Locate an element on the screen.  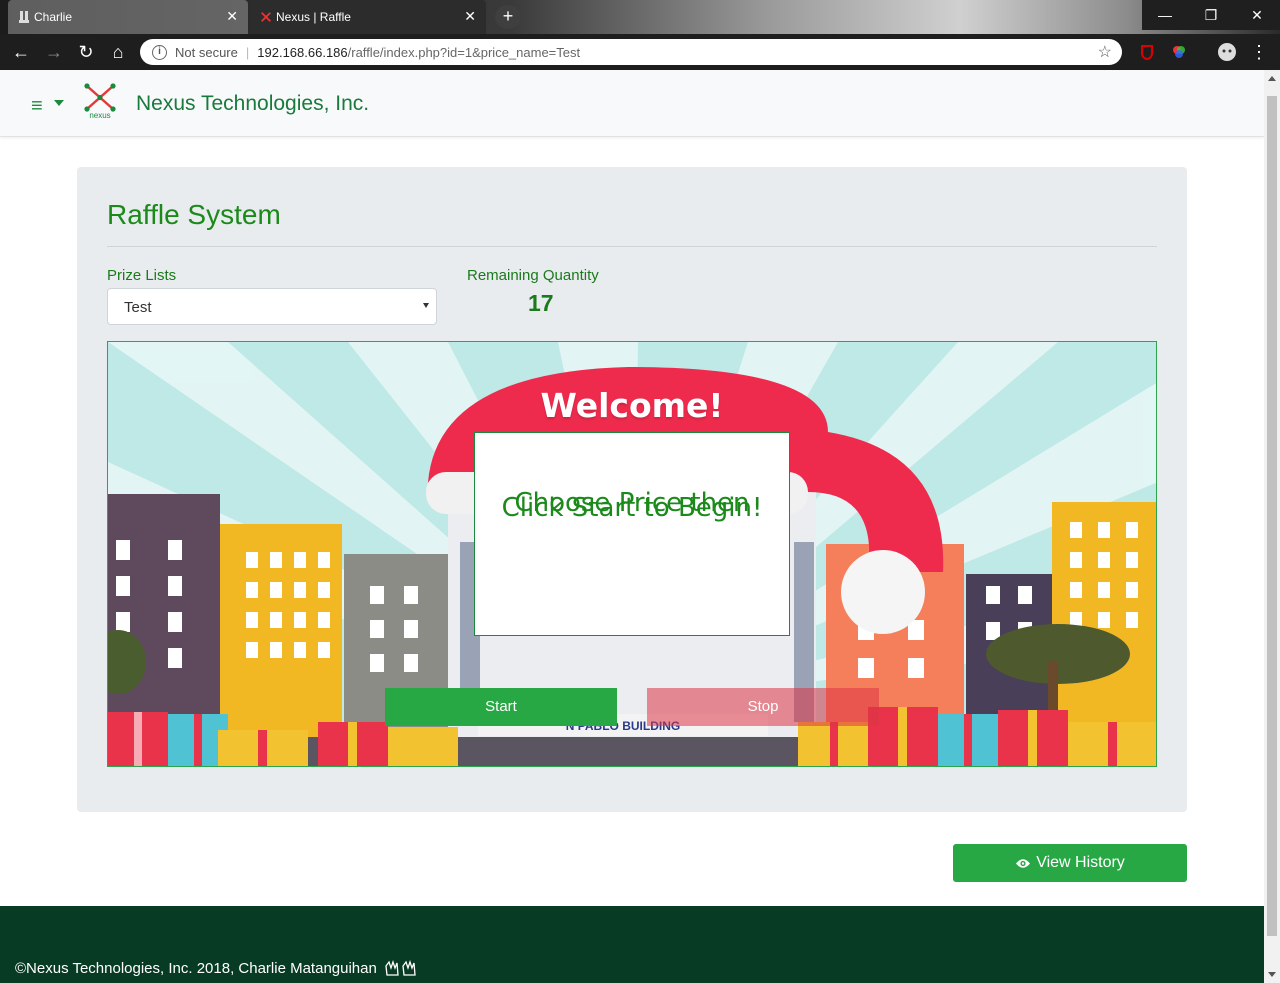
tab-label: Nexus | Raffle is located at coordinates (313, 17).